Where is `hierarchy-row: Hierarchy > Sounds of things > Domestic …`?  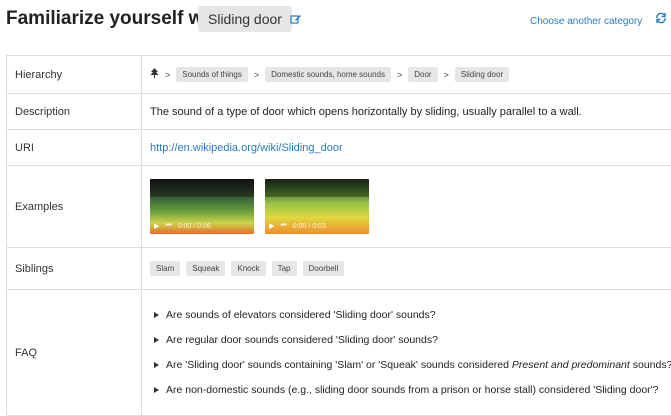 hierarchy-row: Hierarchy > Sounds of things > Domestic … is located at coordinates (339, 75).